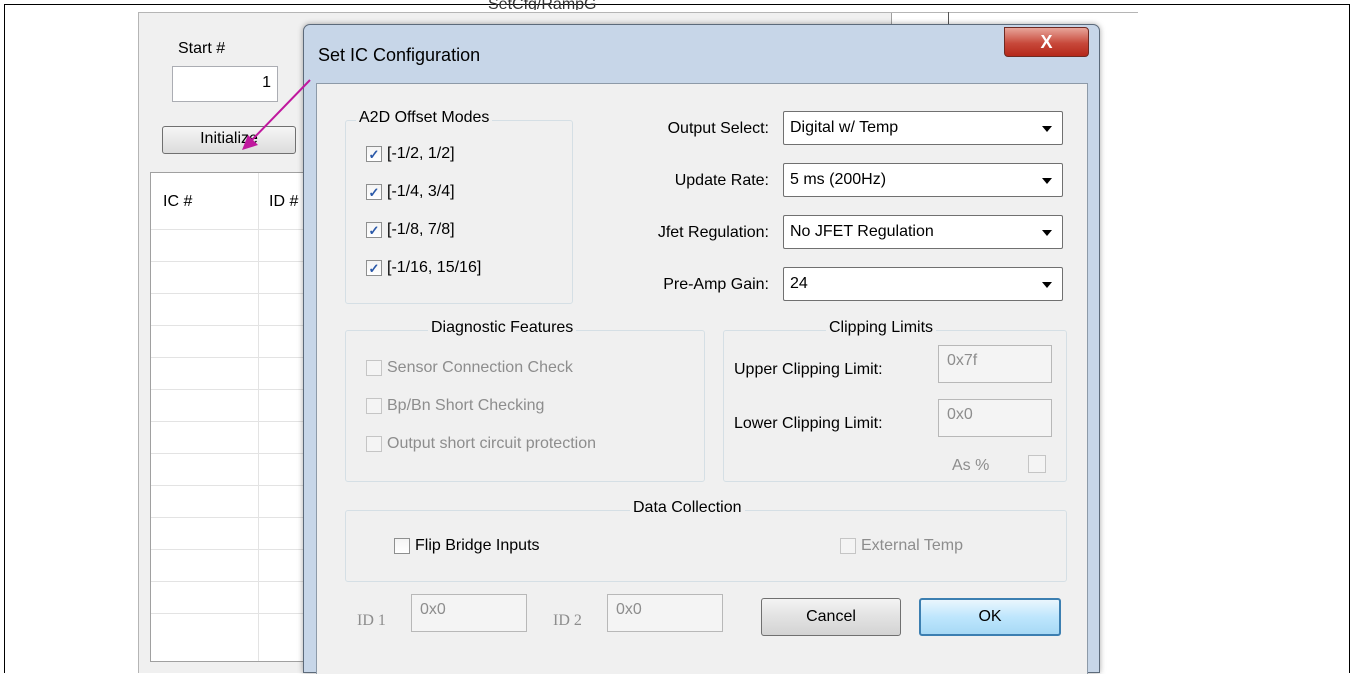 Image resolution: width=1353 pixels, height=674 pixels. What do you see at coordinates (995, 418) in the screenshot?
I see `lower-clipping-limit-input: 0x0` at bounding box center [995, 418].